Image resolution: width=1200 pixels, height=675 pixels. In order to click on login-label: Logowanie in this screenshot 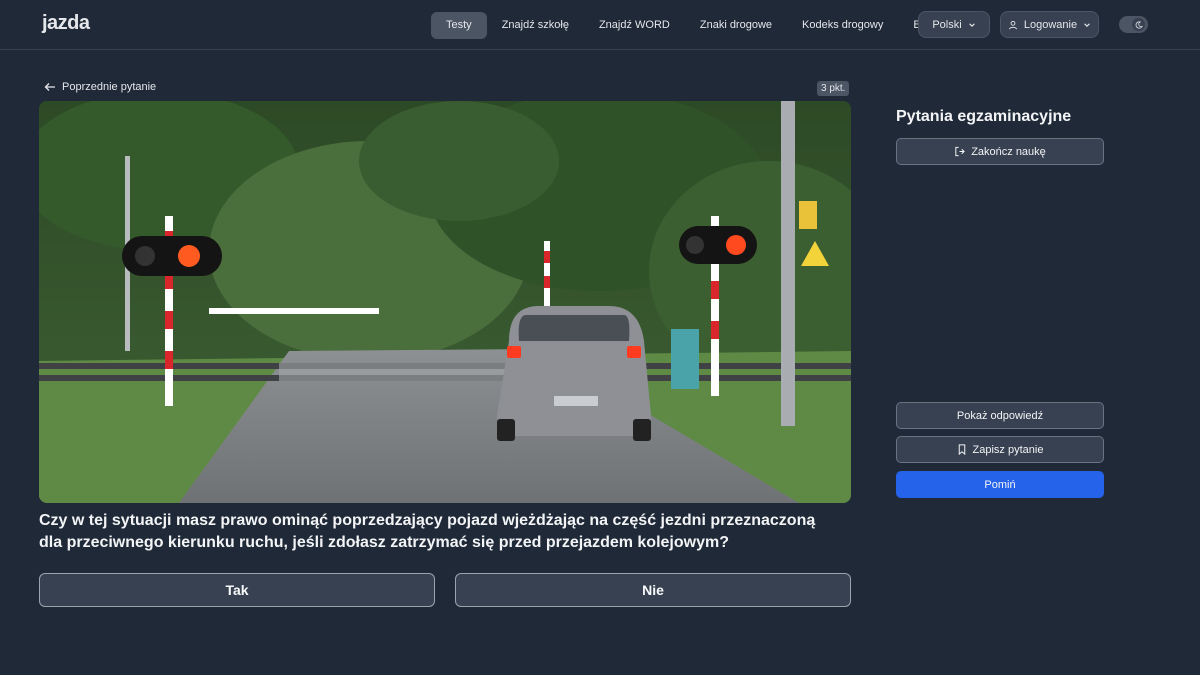, I will do `click(1050, 24)`.